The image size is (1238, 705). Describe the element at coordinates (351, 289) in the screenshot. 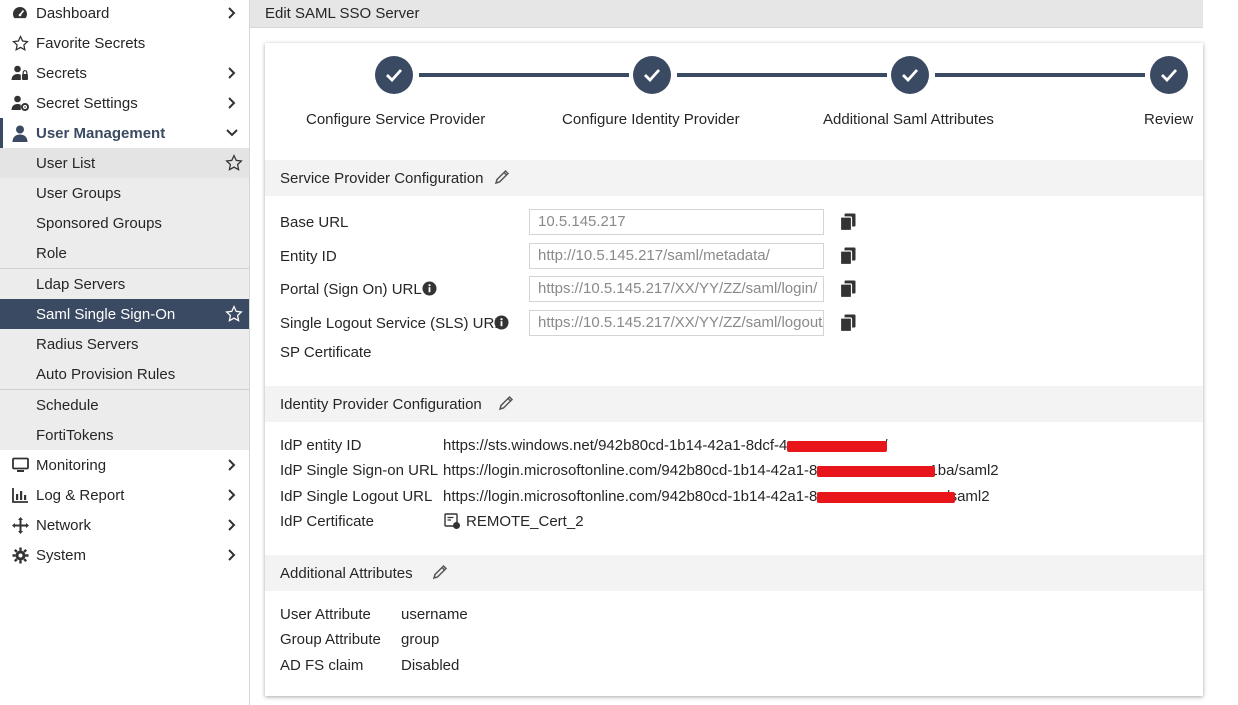

I see `portal-url-label: Portal (Sign On) URL` at that location.